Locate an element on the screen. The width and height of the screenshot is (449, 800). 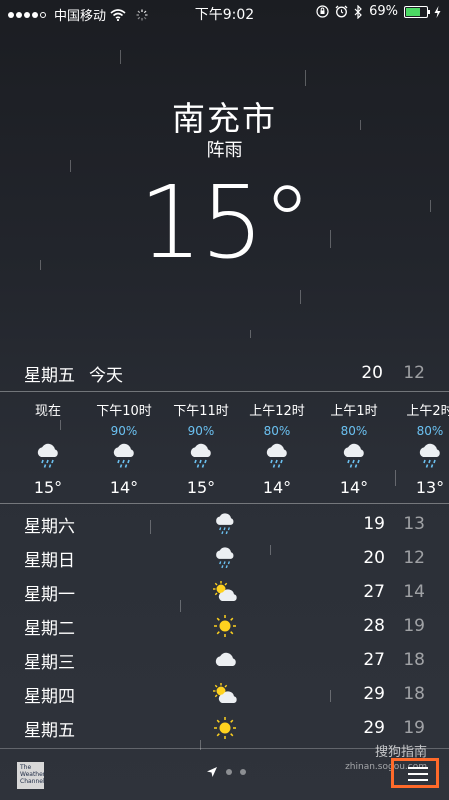
hourly-time: 上午12时 is located at coordinates (277, 411).